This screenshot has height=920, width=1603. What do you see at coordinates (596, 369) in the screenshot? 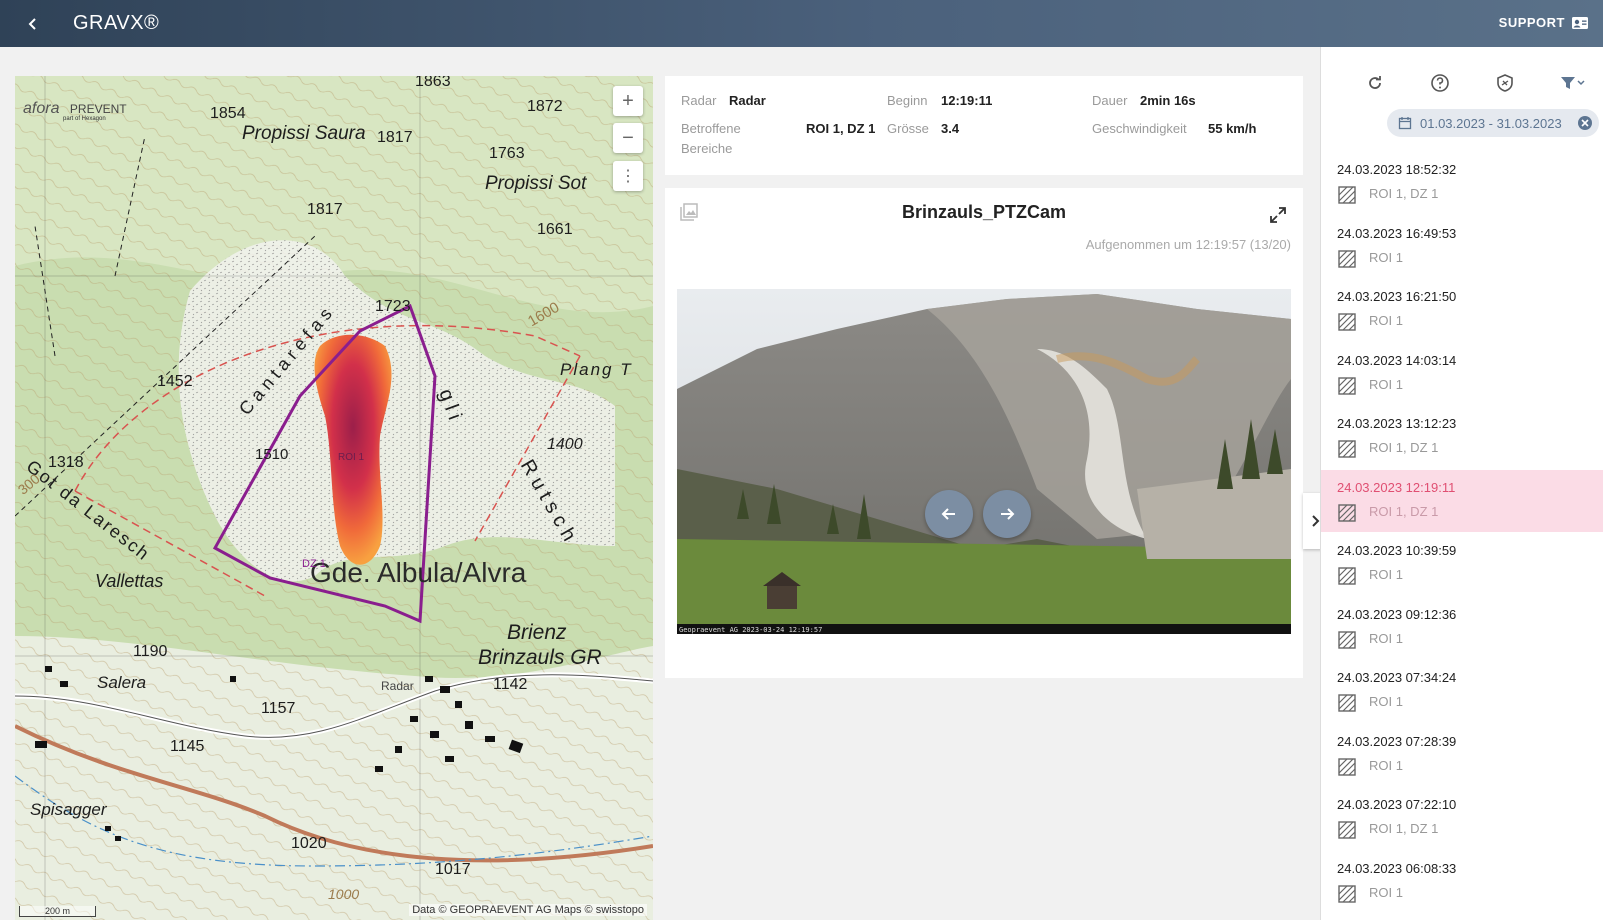
I see `map-label-plang: Plang T` at bounding box center [596, 369].